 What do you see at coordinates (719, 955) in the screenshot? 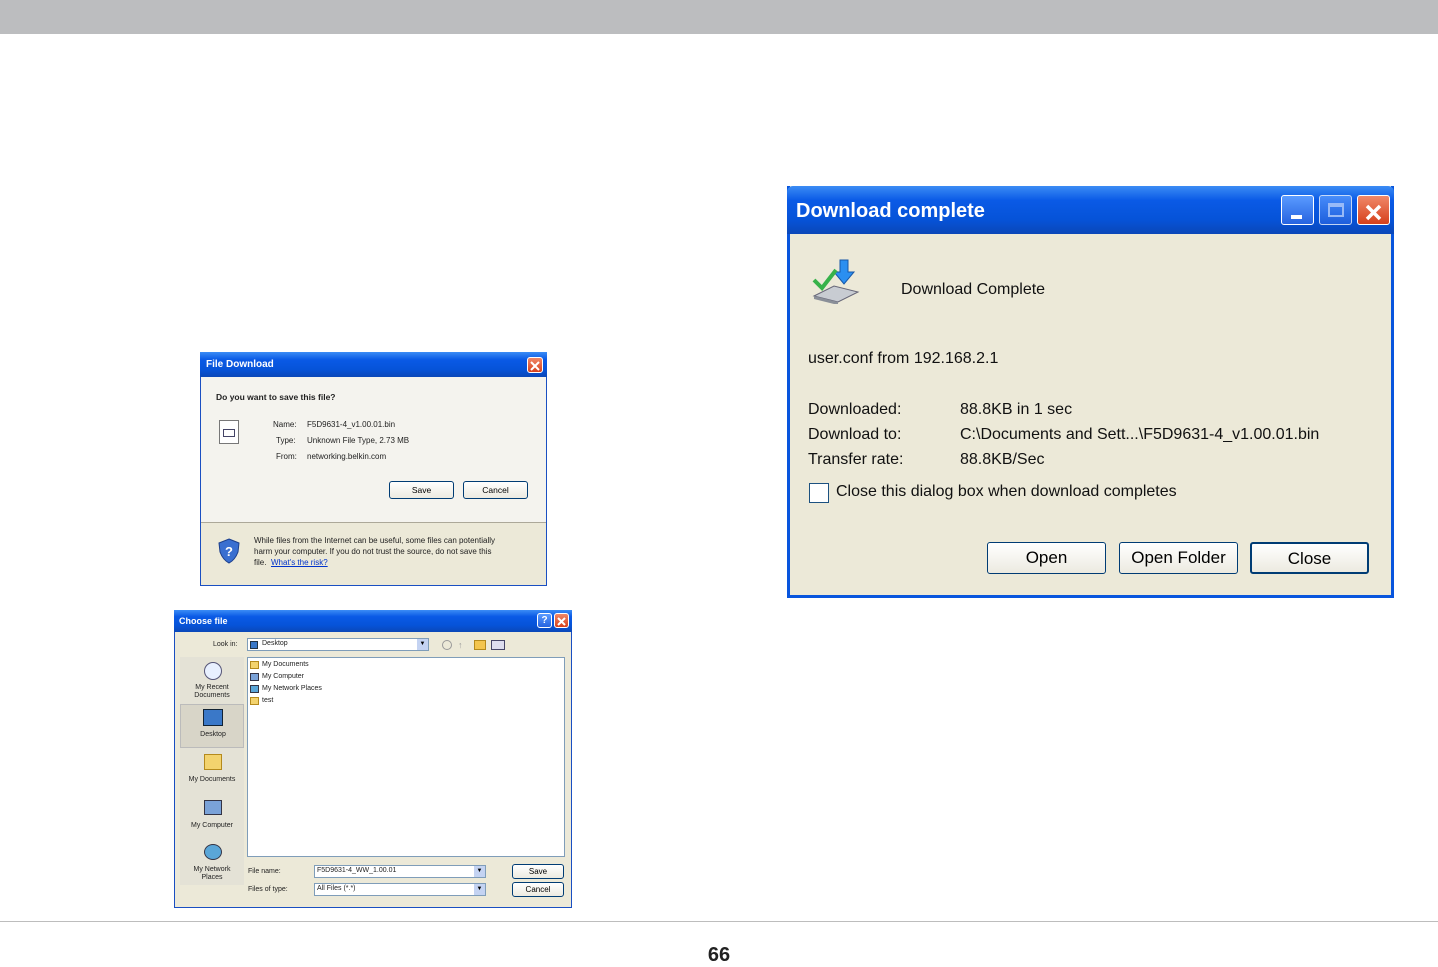
I see `page-number: 66` at bounding box center [719, 955].